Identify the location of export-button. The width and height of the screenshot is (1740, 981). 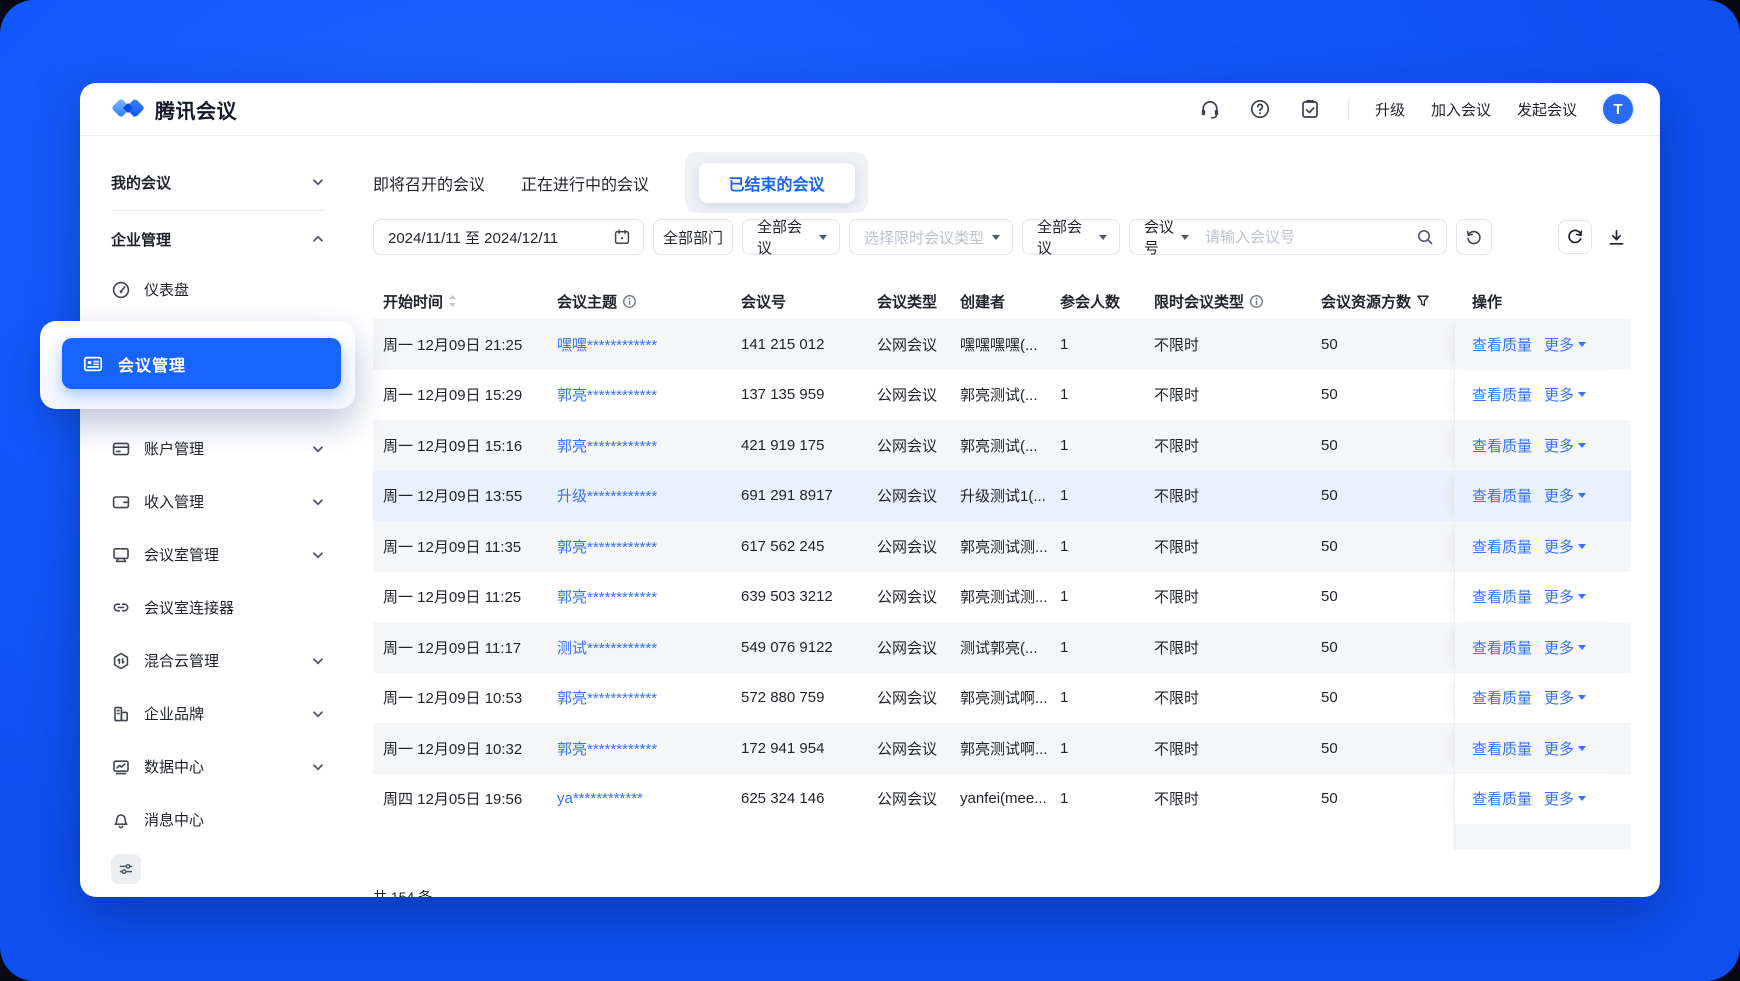
(1616, 237).